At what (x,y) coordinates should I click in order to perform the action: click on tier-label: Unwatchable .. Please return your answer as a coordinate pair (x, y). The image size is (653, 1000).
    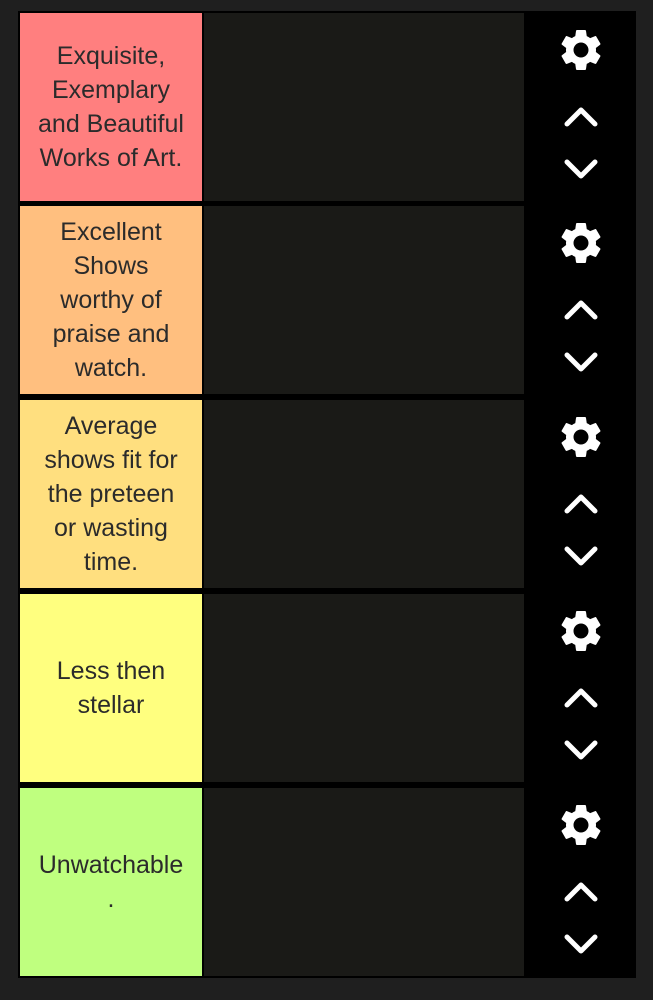
    Looking at the image, I should click on (111, 882).